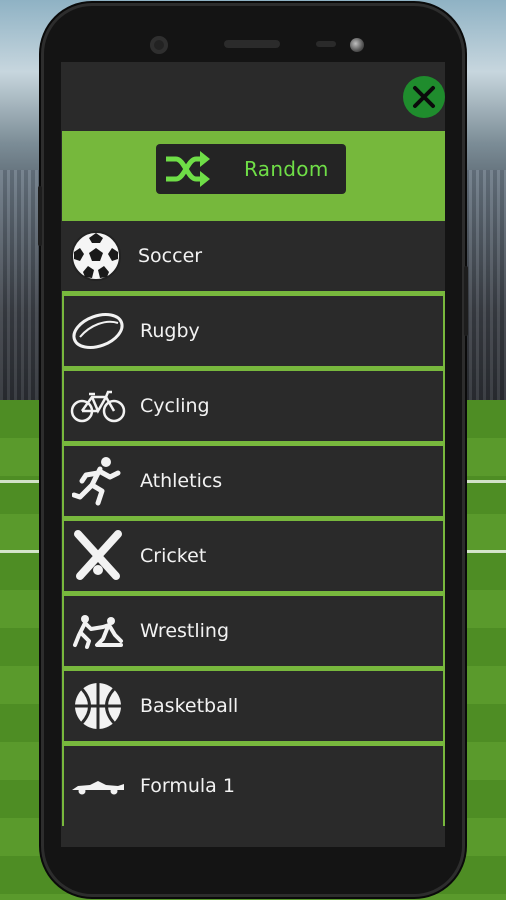  I want to click on close-button, so click(424, 97).